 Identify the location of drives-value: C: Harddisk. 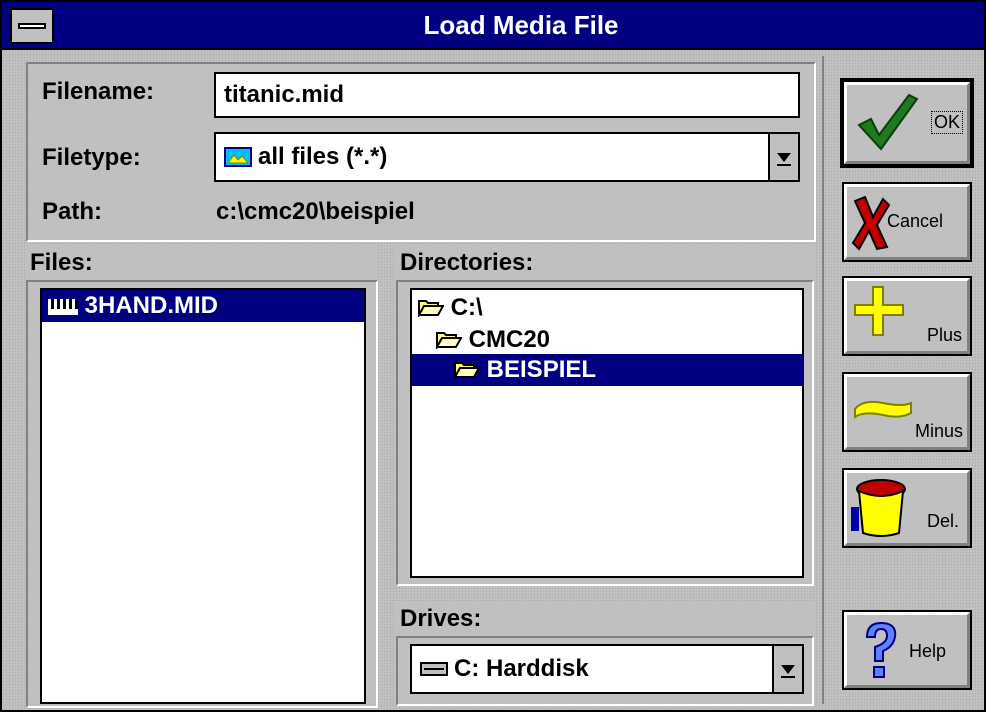
(521, 668).